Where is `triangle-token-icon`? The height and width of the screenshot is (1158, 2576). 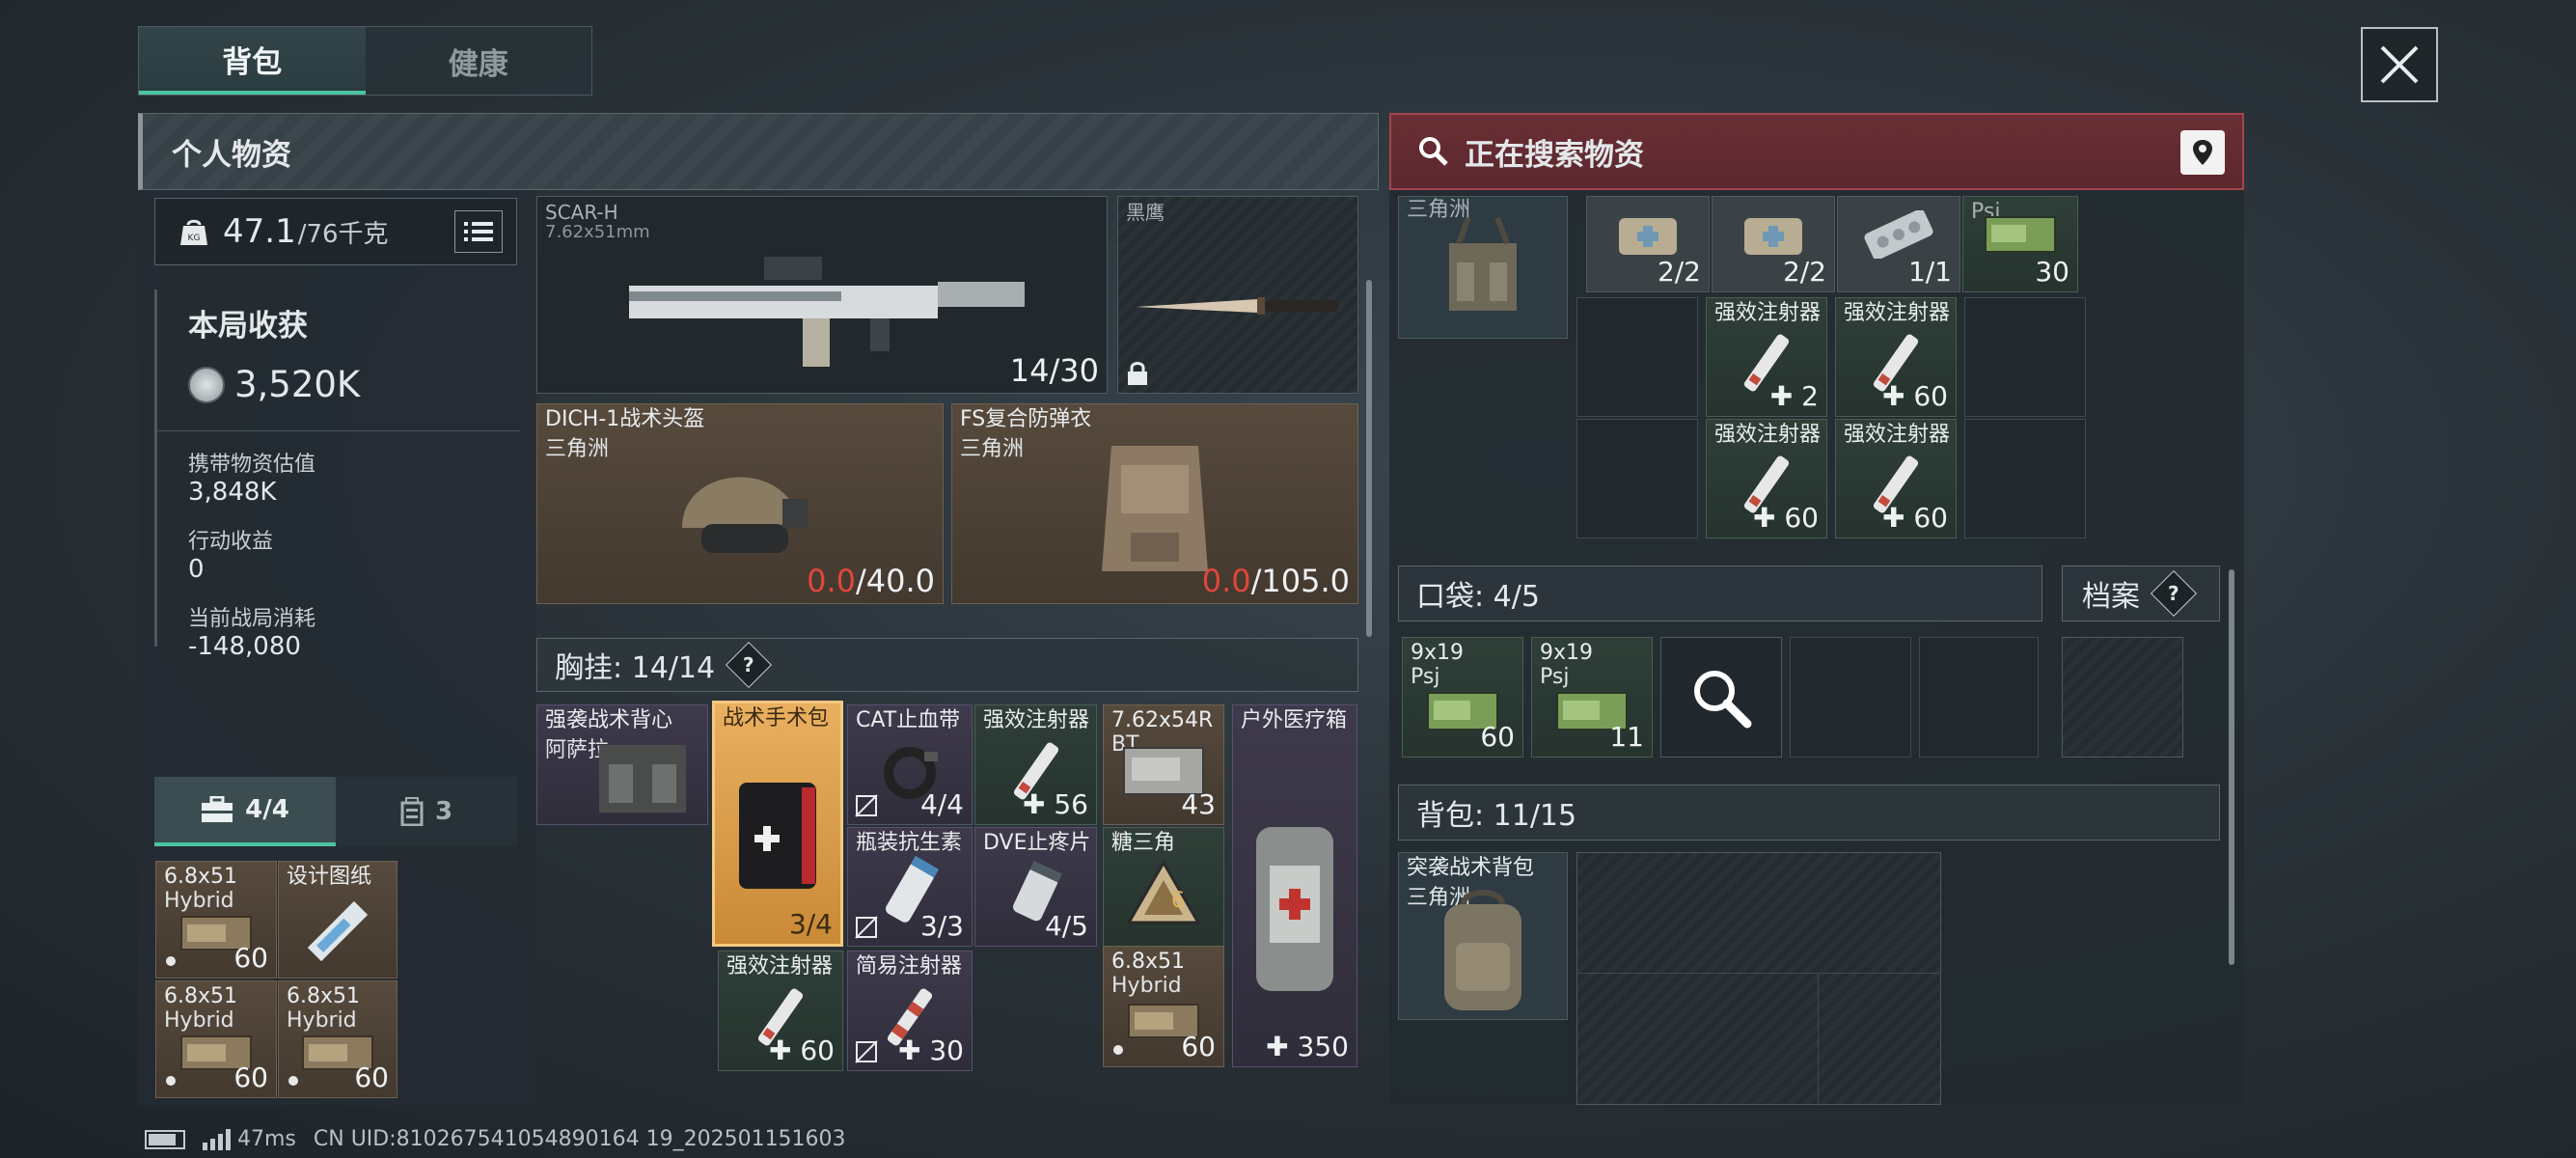
triangle-token-icon is located at coordinates (1163, 892).